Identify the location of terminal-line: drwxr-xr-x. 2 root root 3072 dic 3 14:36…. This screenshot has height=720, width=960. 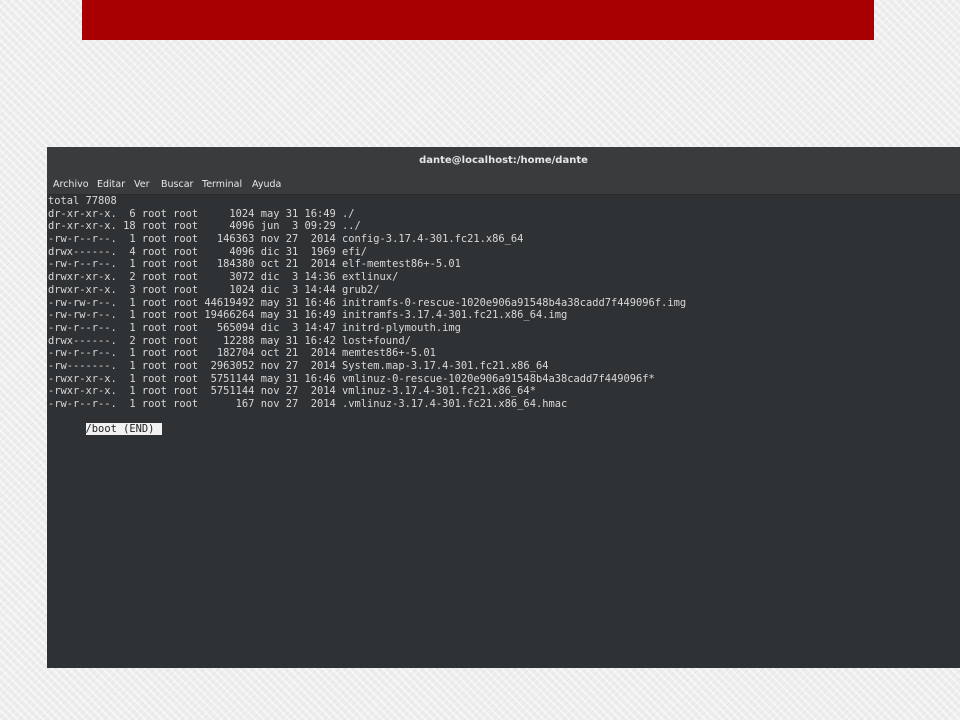
(223, 277).